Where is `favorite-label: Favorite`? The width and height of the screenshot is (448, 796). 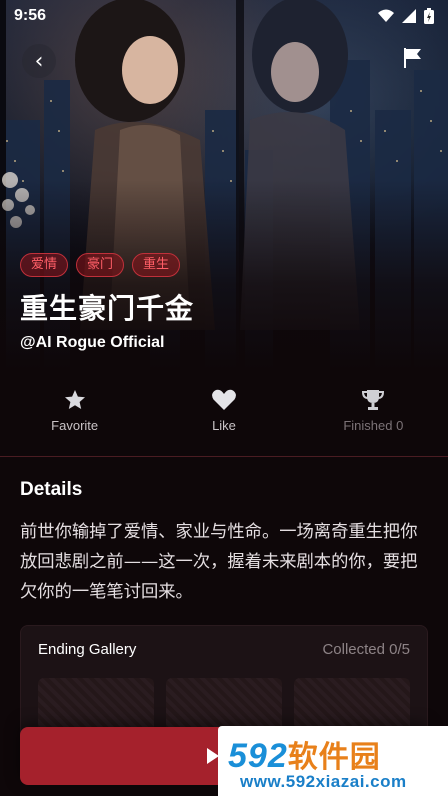 favorite-label: Favorite is located at coordinates (75, 425).